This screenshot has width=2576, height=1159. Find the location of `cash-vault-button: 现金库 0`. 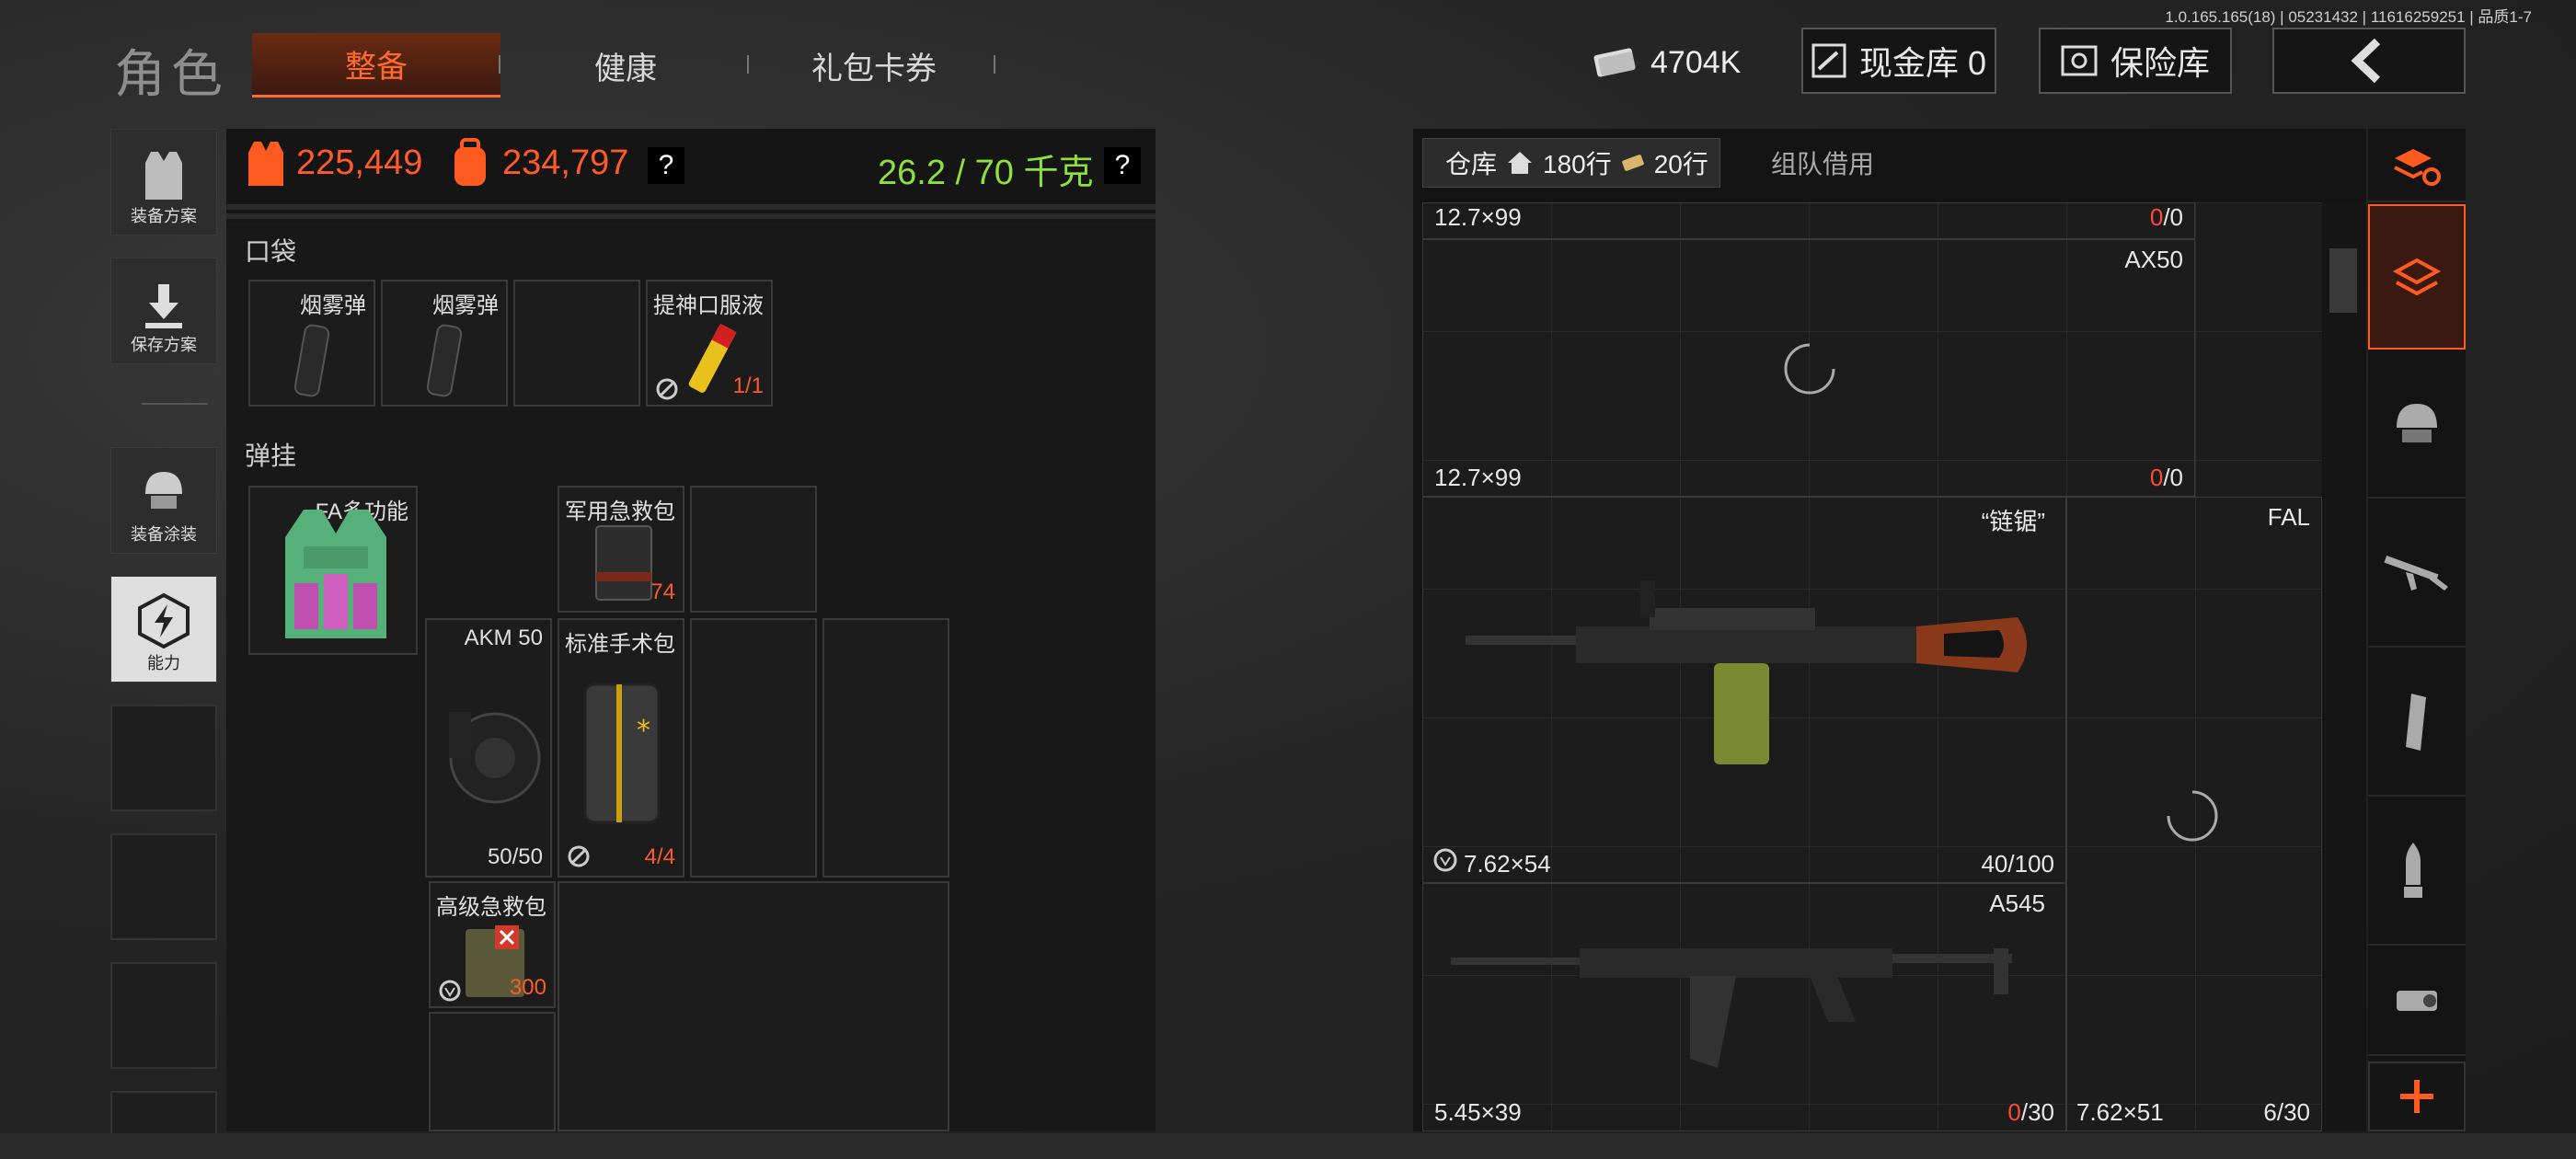

cash-vault-button: 现金库 0 is located at coordinates (1898, 61).